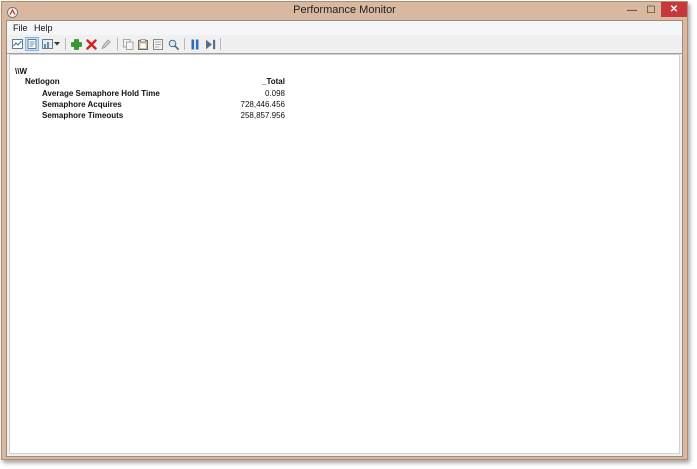  I want to click on paste-counter-list-icon, so click(143, 44).